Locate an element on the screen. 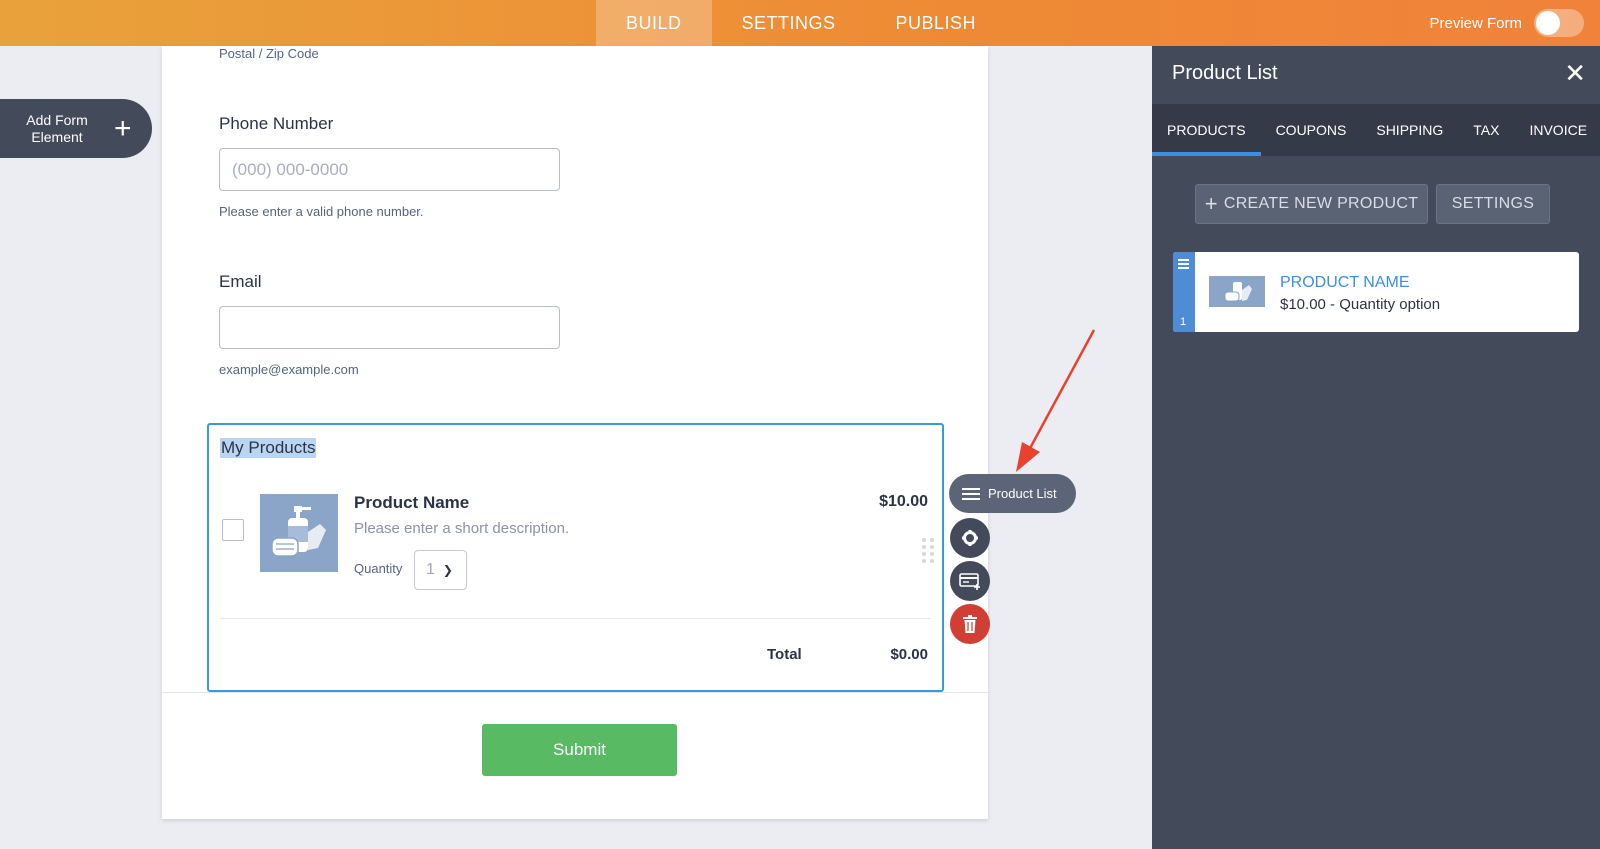 The image size is (1600, 849). close-icon: ✕ is located at coordinates (1575, 73).